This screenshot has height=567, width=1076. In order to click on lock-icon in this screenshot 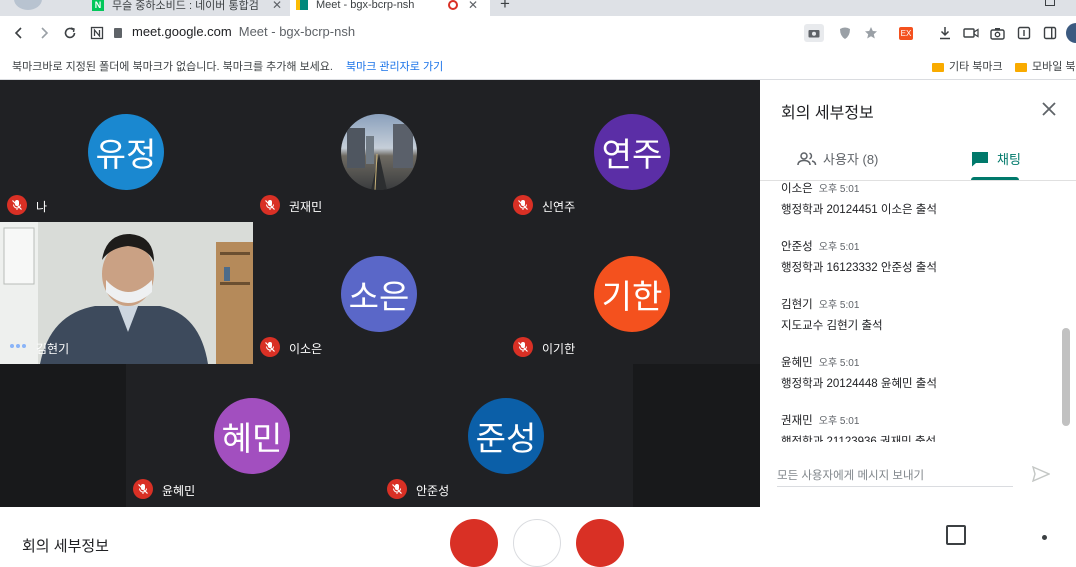, I will do `click(118, 32)`.